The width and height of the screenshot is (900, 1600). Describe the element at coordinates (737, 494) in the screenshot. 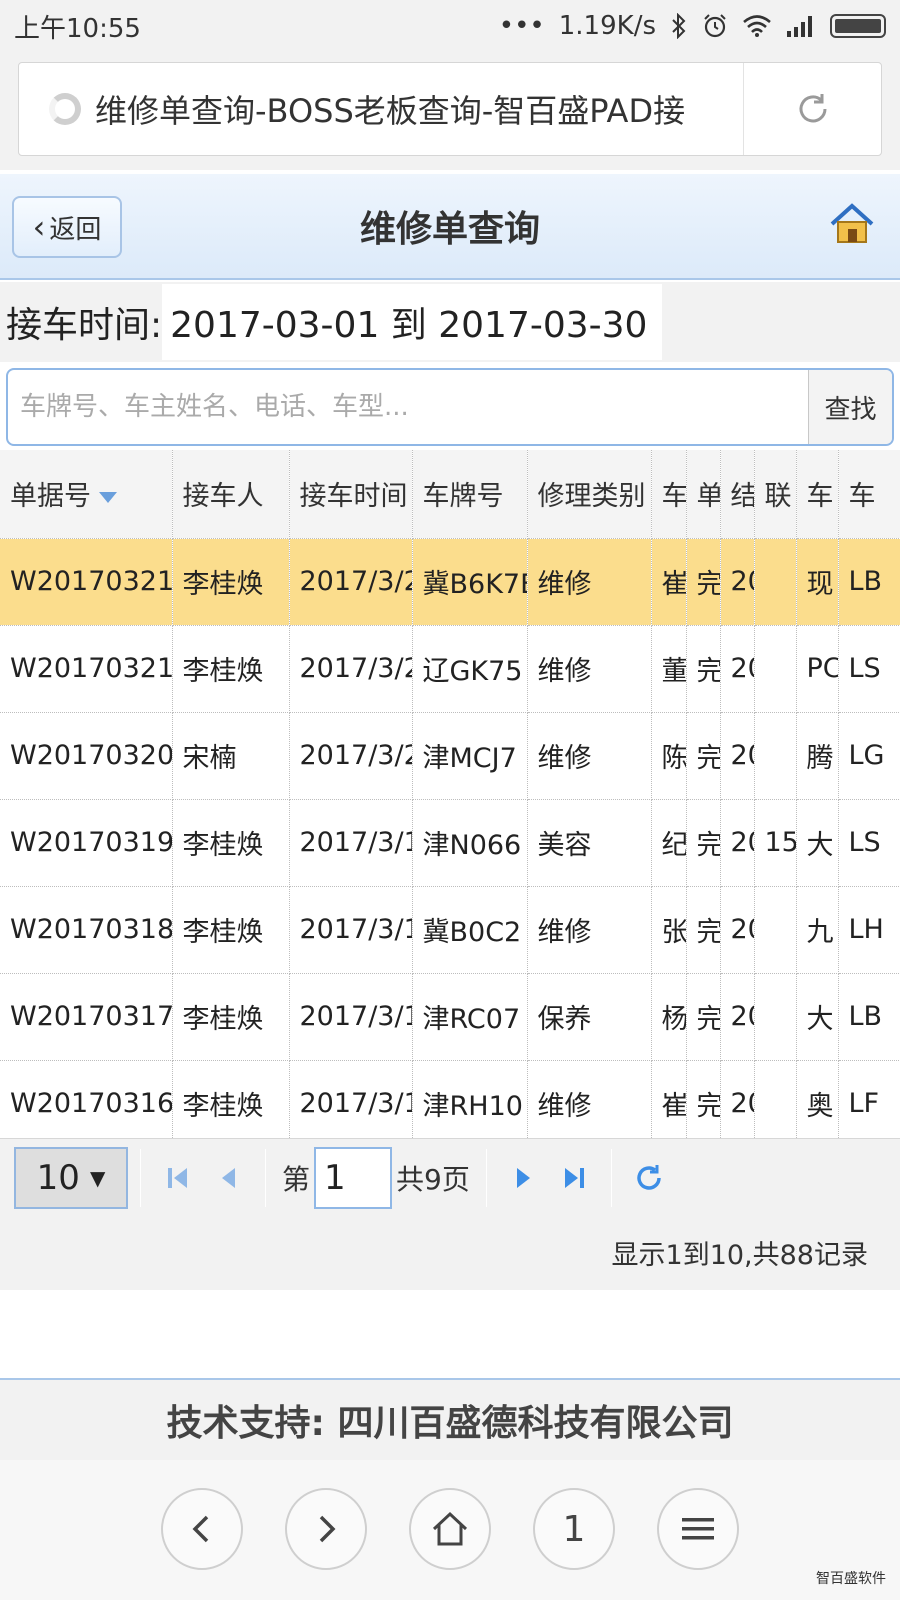

I see `column-header: 结` at that location.